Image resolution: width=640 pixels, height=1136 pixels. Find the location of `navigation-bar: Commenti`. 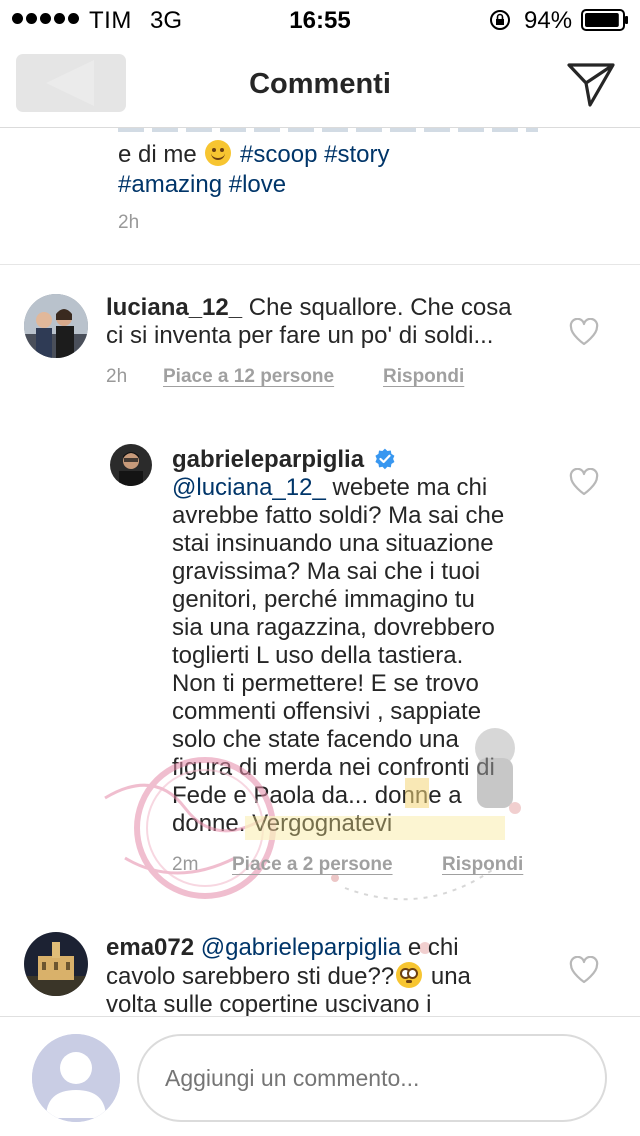

navigation-bar: Commenti is located at coordinates (320, 84).